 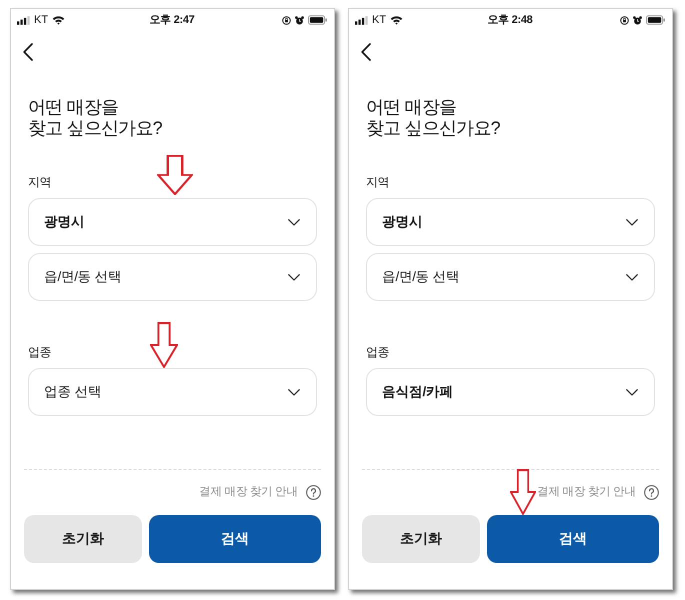 I want to click on dropdown-field: 음식점/카페, so click(x=510, y=392).